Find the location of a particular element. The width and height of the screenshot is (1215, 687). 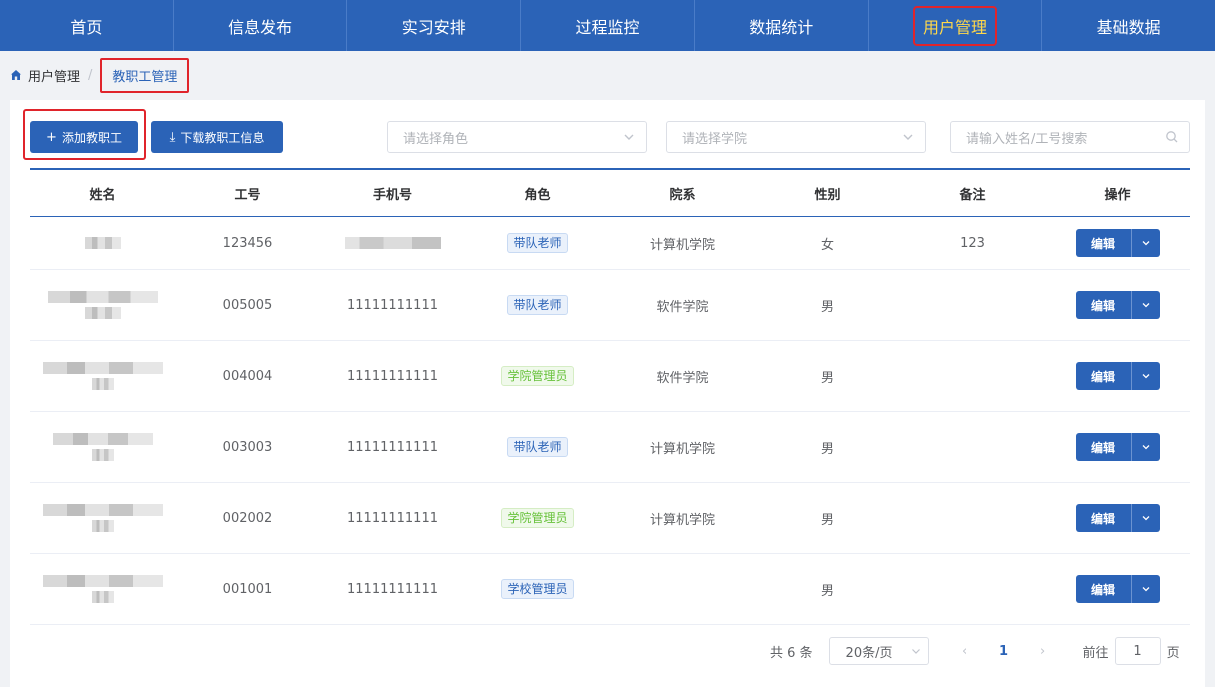

gender-cell: 男 is located at coordinates (827, 449).